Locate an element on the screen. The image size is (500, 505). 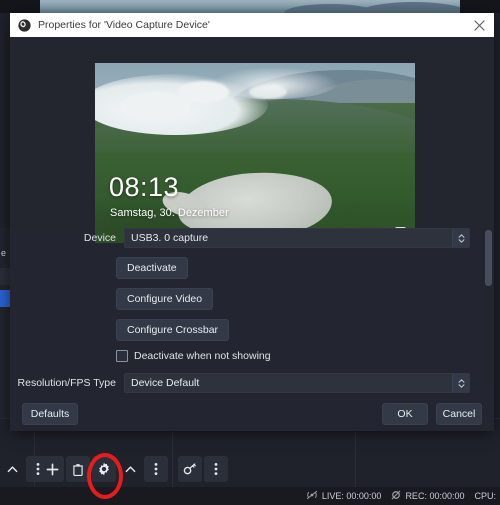
device-select: USB3. 0 capture is located at coordinates (297, 238).